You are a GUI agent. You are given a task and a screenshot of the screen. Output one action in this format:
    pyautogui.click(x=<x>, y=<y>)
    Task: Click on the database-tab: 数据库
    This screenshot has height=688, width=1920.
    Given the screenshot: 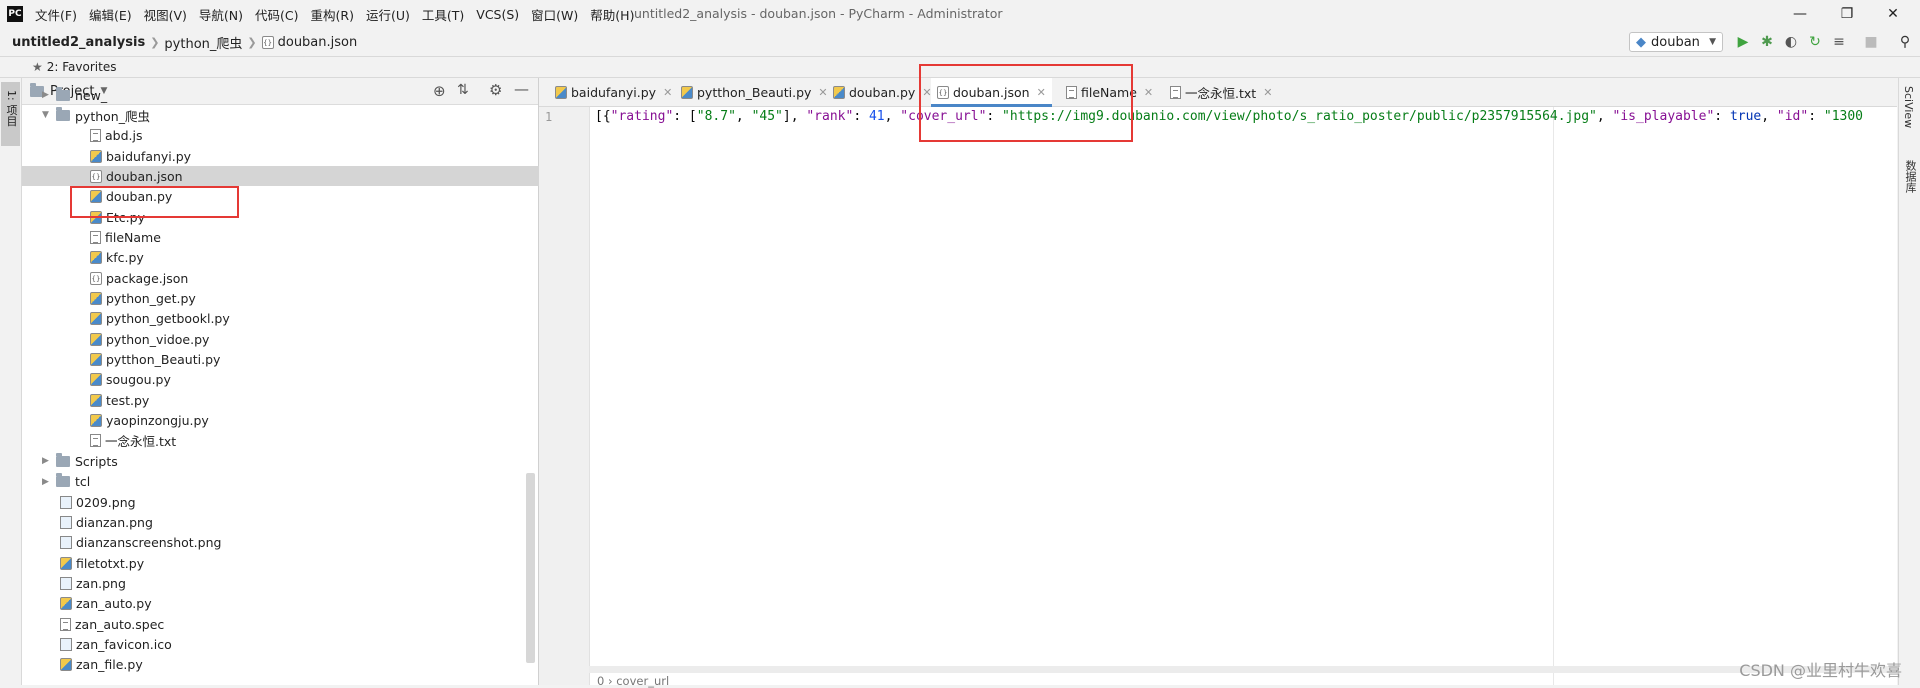 What is the action you would take?
    pyautogui.click(x=1910, y=176)
    